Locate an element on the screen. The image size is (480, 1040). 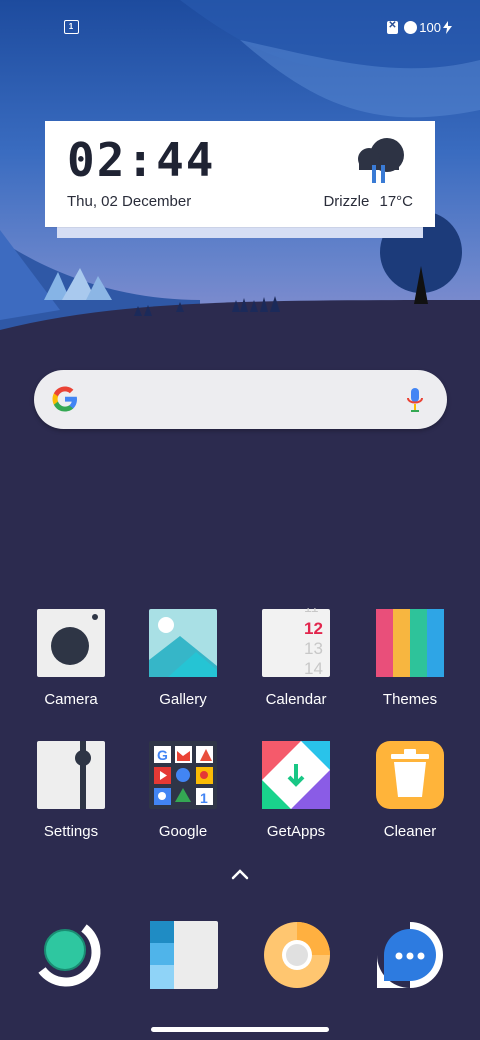
google-search-bar is located at coordinates (240, 399).